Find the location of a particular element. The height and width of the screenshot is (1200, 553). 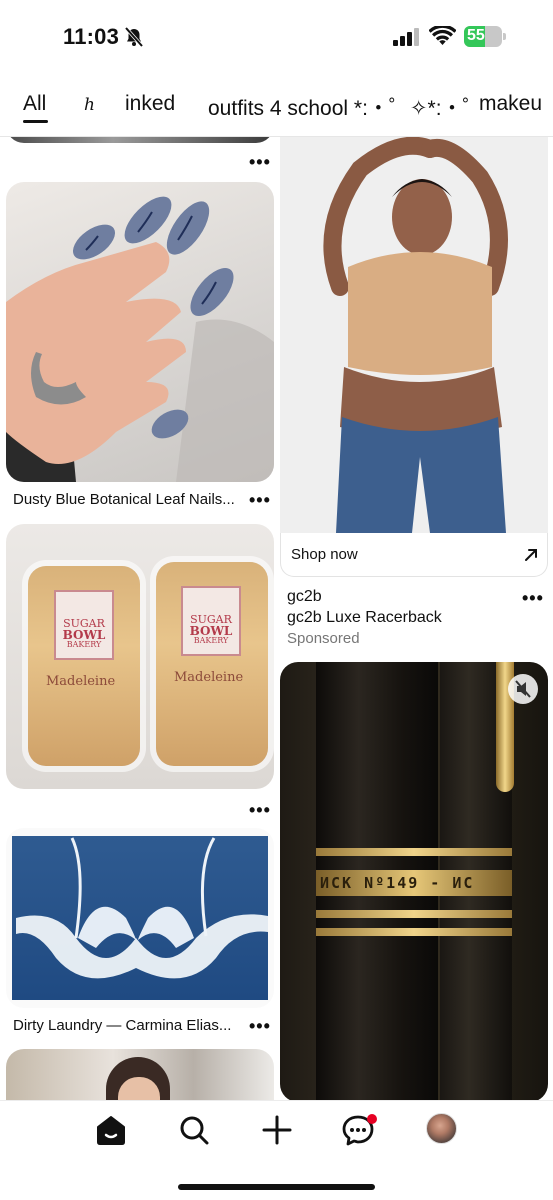

cellular-signal-icon is located at coordinates (406, 37).